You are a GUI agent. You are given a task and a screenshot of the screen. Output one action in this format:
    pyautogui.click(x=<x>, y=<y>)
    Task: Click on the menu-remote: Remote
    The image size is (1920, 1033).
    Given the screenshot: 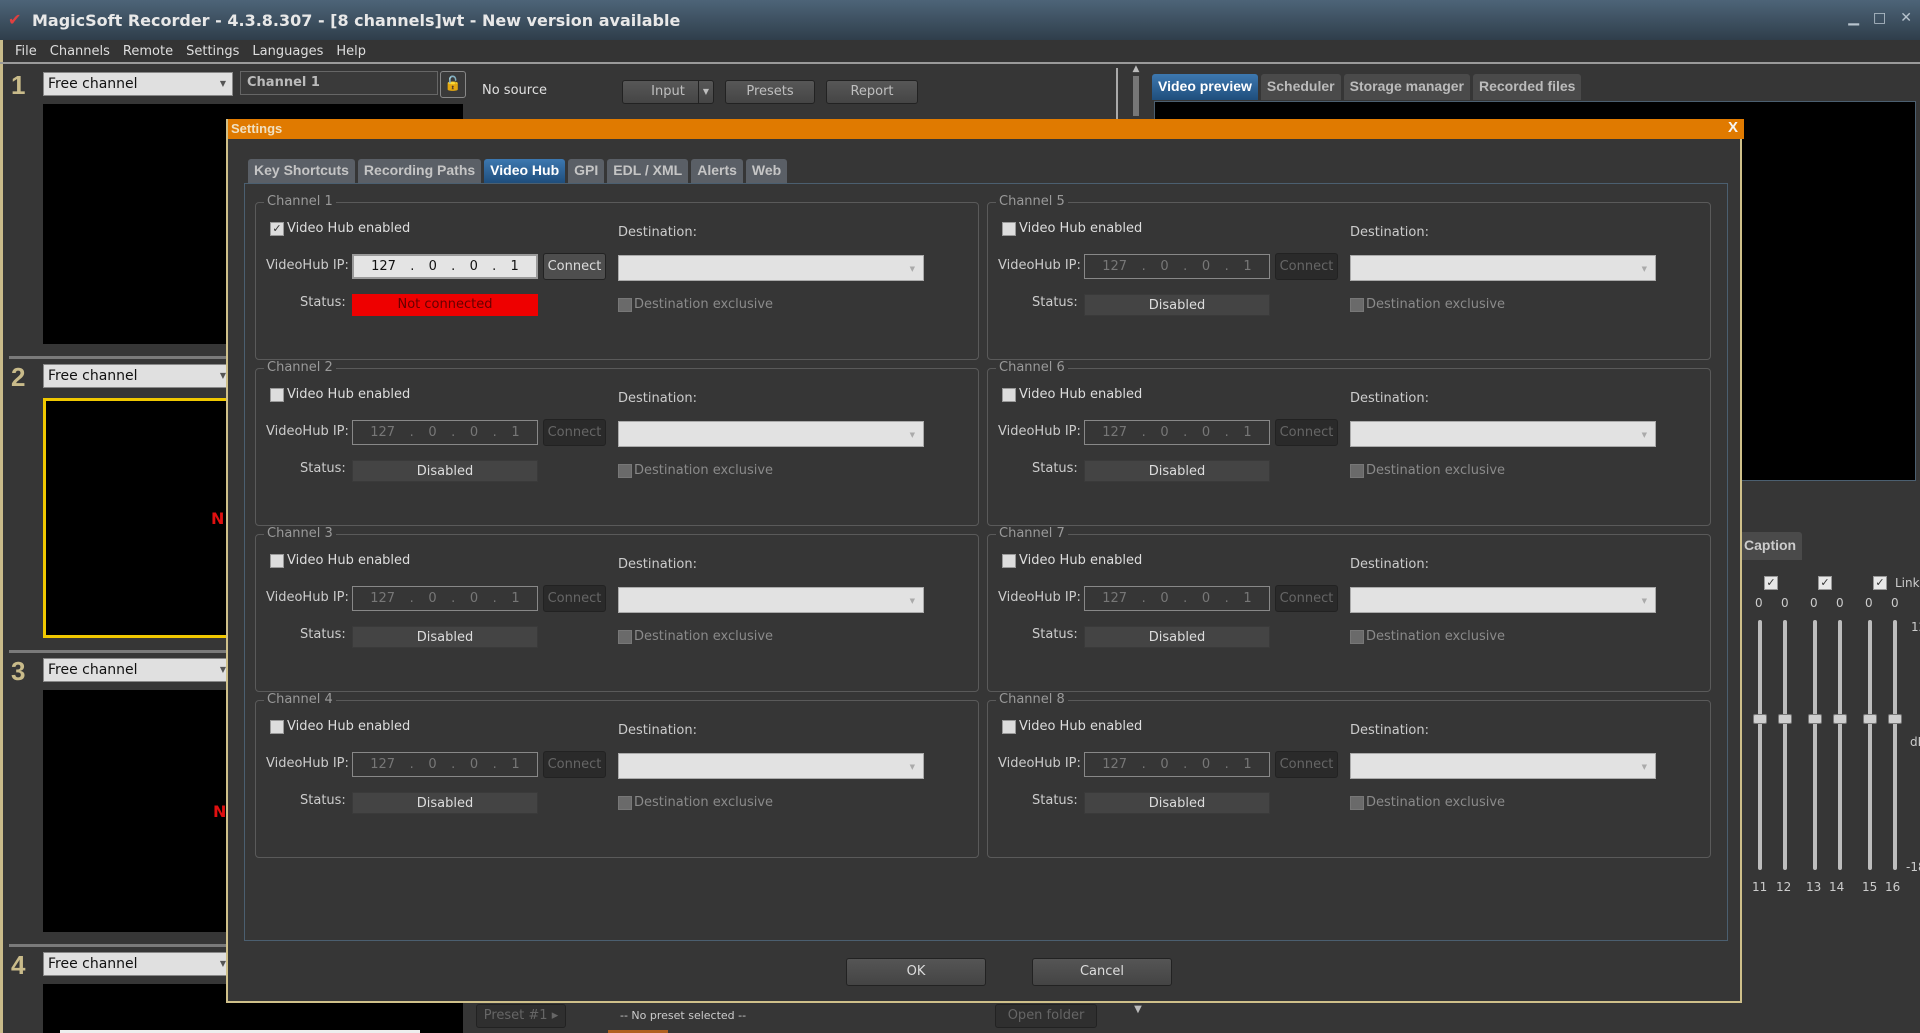 What is the action you would take?
    pyautogui.click(x=148, y=51)
    